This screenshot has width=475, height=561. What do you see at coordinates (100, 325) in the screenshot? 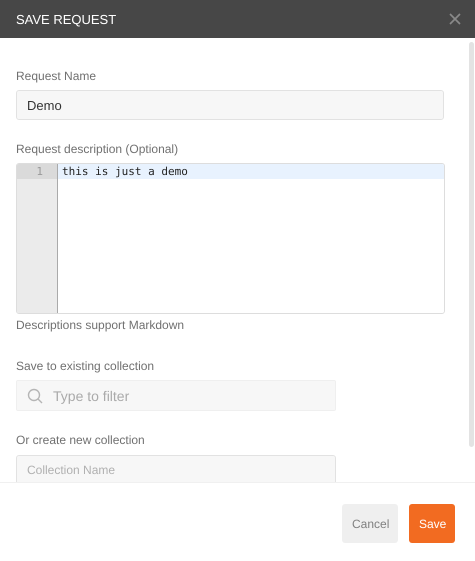
I see `hint-text: Descriptions support Markdown` at bounding box center [100, 325].